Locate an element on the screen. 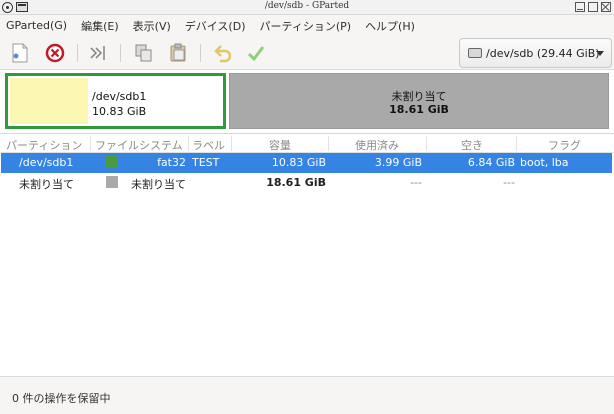 The height and width of the screenshot is (414, 614). delete-partition-icon is located at coordinates (55, 53).